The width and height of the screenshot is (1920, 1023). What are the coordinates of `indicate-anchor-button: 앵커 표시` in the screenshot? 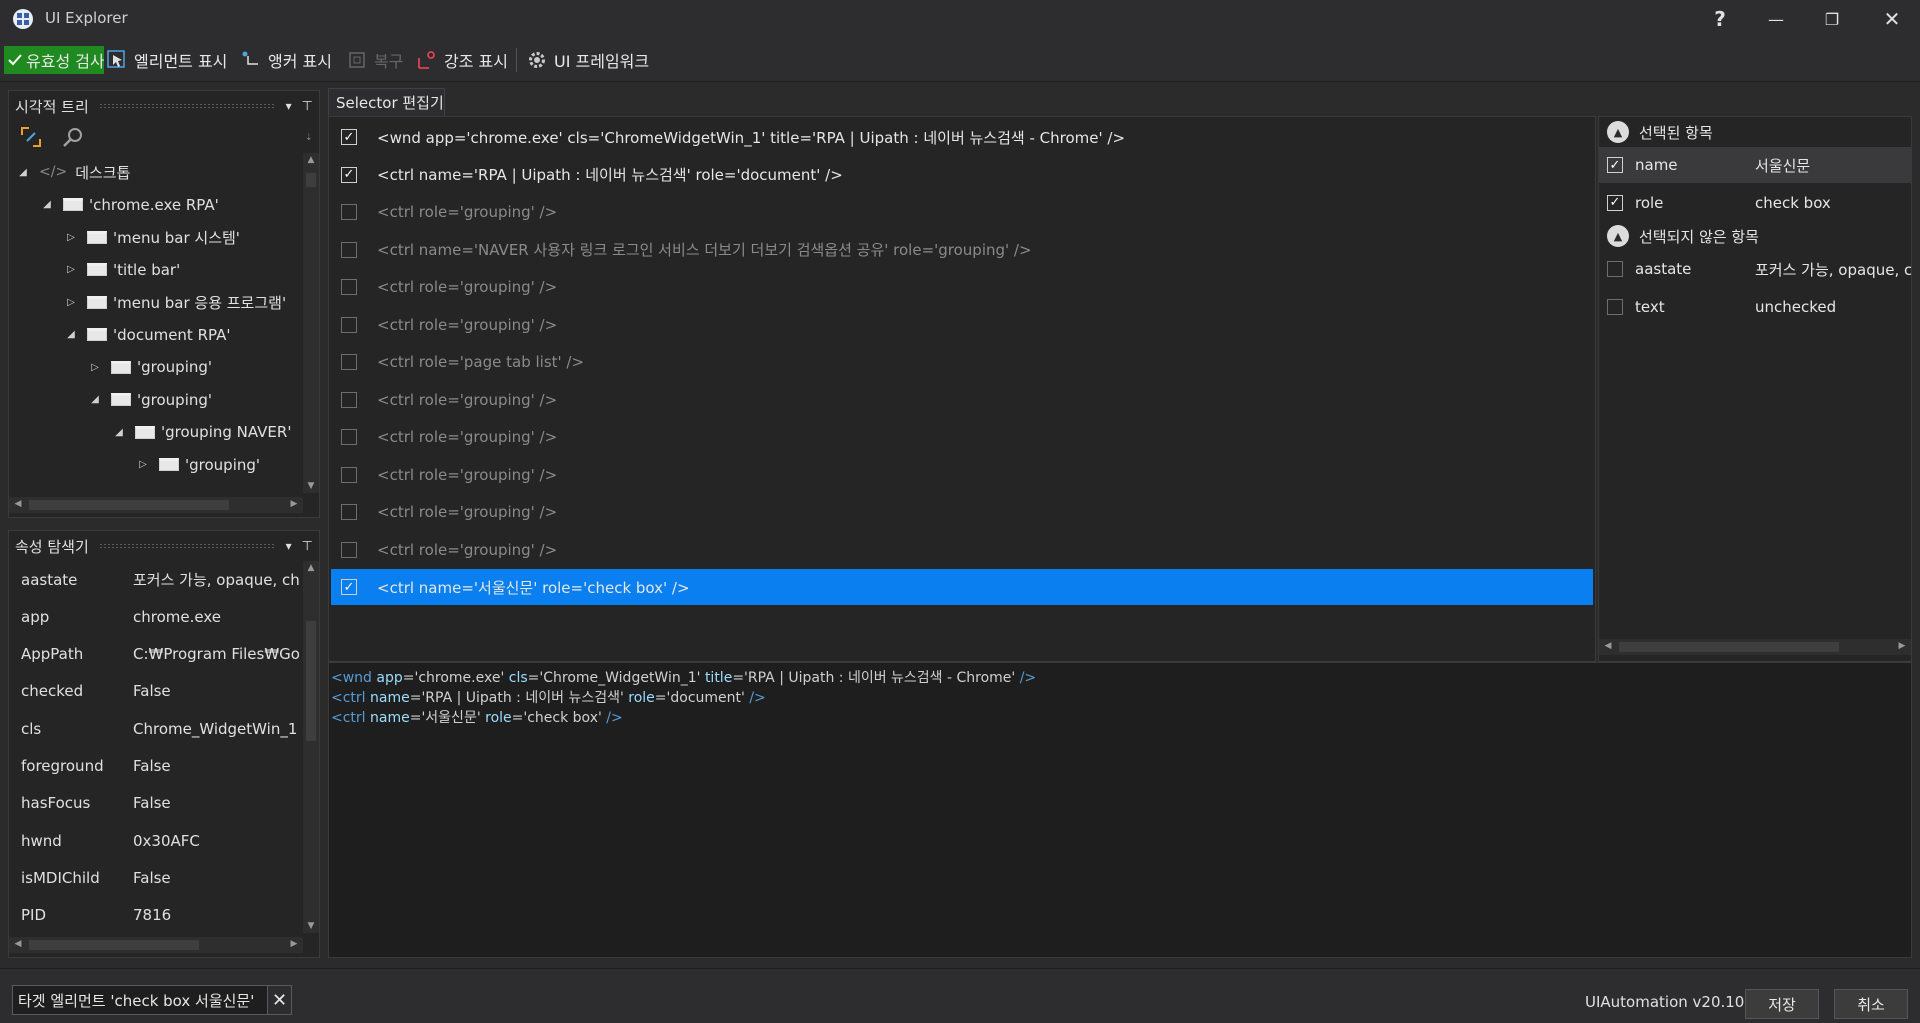 It's located at (286, 60).